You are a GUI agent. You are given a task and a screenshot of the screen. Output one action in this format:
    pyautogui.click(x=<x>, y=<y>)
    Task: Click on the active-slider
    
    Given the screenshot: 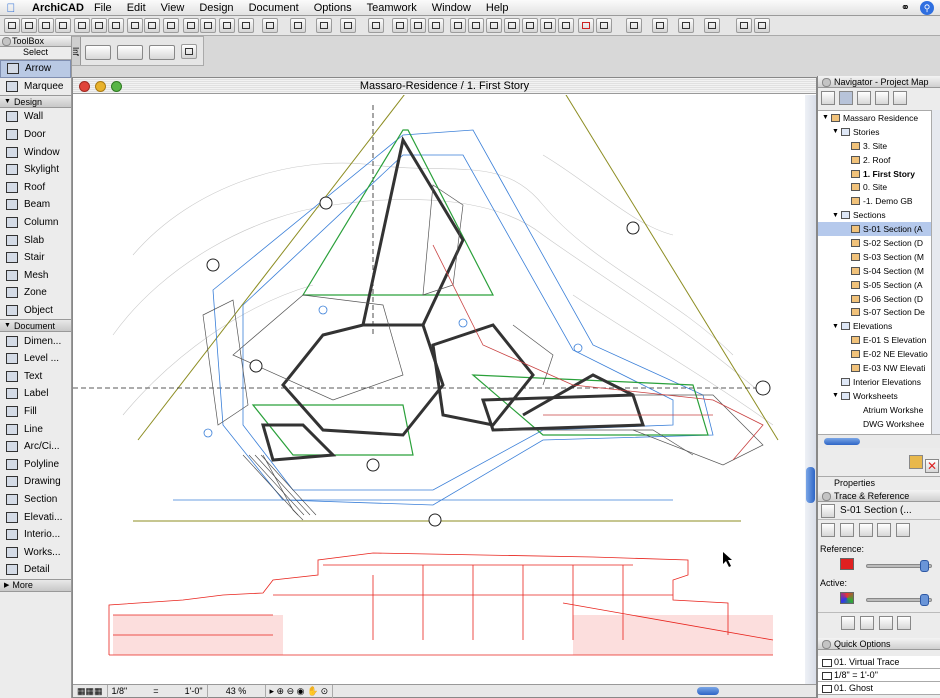 What is the action you would take?
    pyautogui.click(x=899, y=600)
    